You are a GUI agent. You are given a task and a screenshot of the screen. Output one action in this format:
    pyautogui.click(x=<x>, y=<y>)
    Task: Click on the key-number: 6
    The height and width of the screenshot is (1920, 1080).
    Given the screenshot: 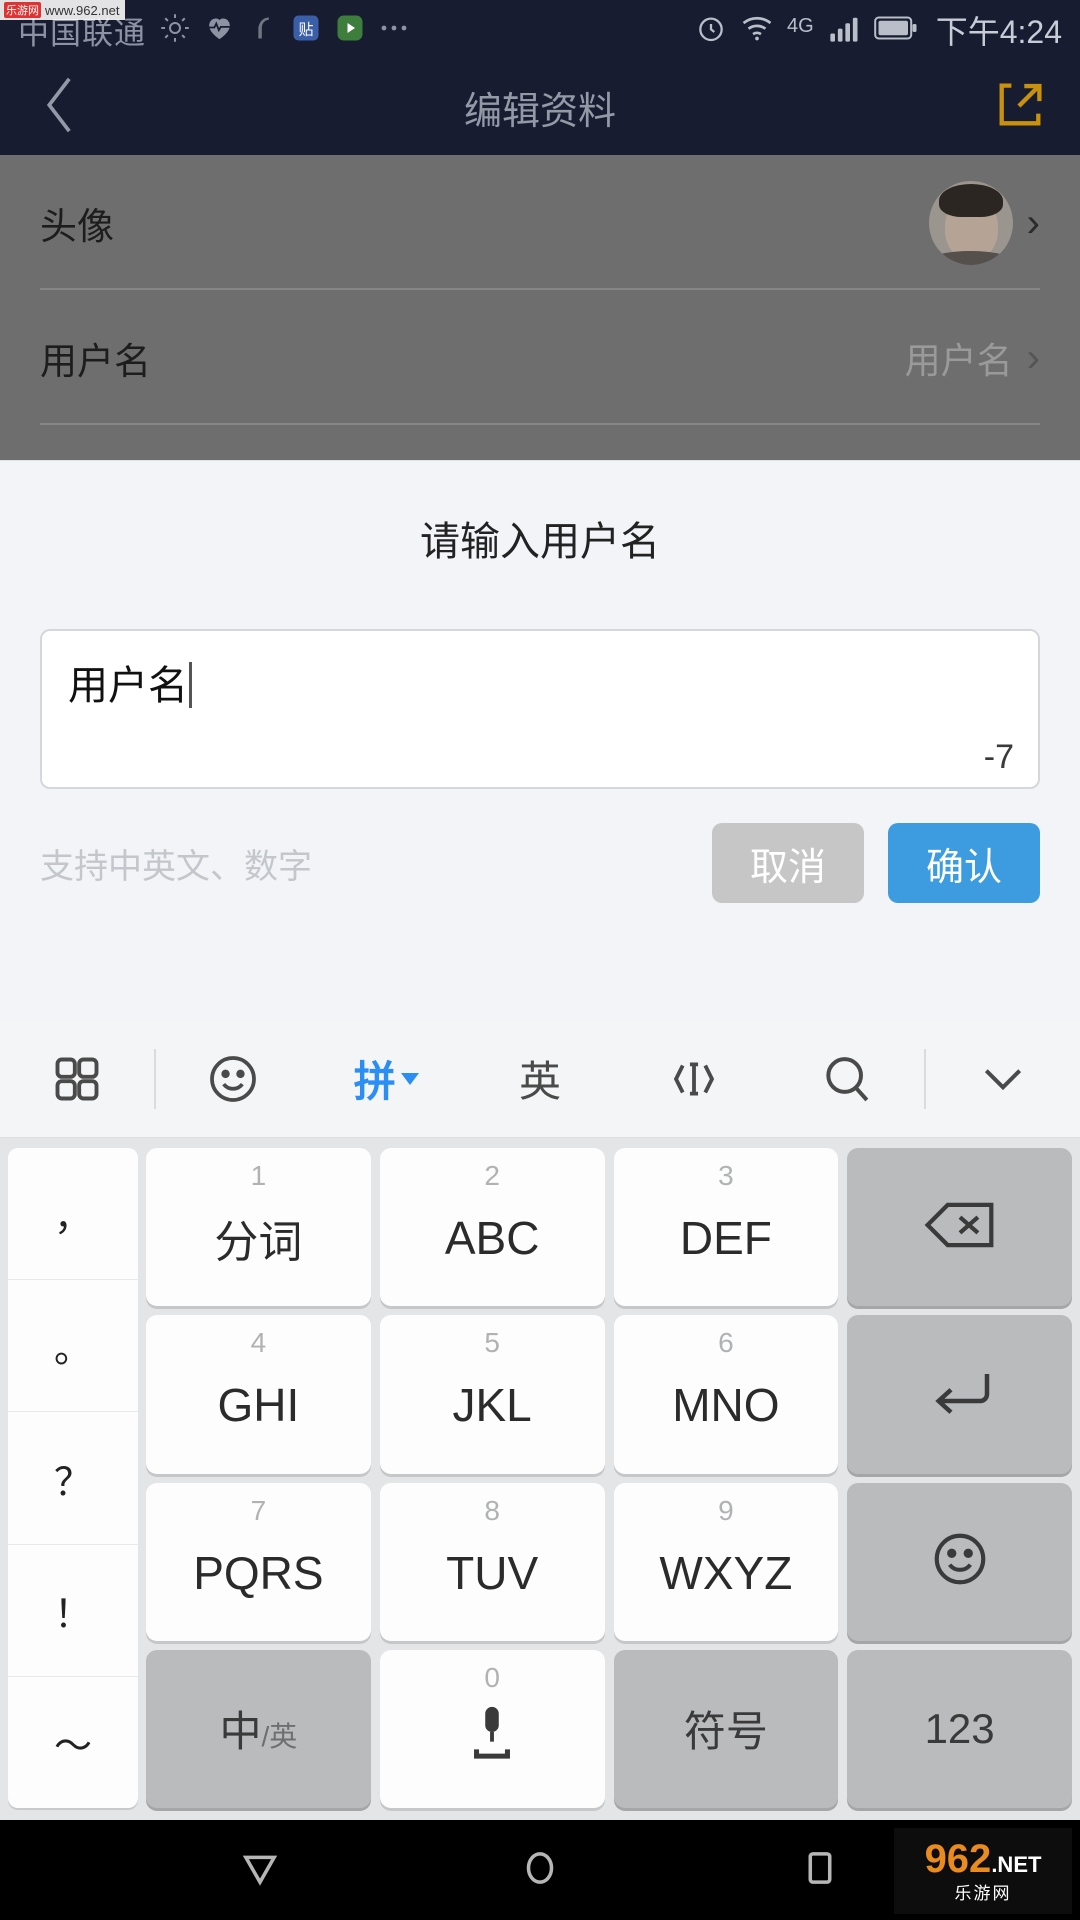 What is the action you would take?
    pyautogui.click(x=726, y=1343)
    